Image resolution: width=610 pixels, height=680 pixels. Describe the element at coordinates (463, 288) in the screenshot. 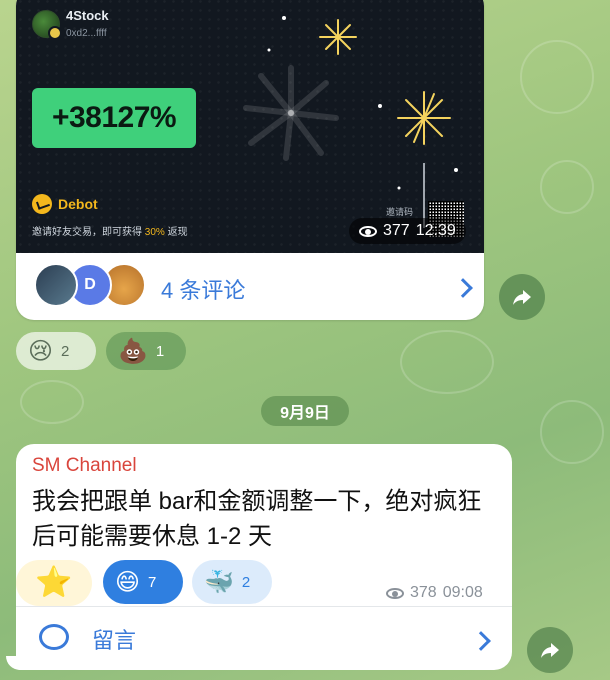

I see `chevron-right-icon` at that location.